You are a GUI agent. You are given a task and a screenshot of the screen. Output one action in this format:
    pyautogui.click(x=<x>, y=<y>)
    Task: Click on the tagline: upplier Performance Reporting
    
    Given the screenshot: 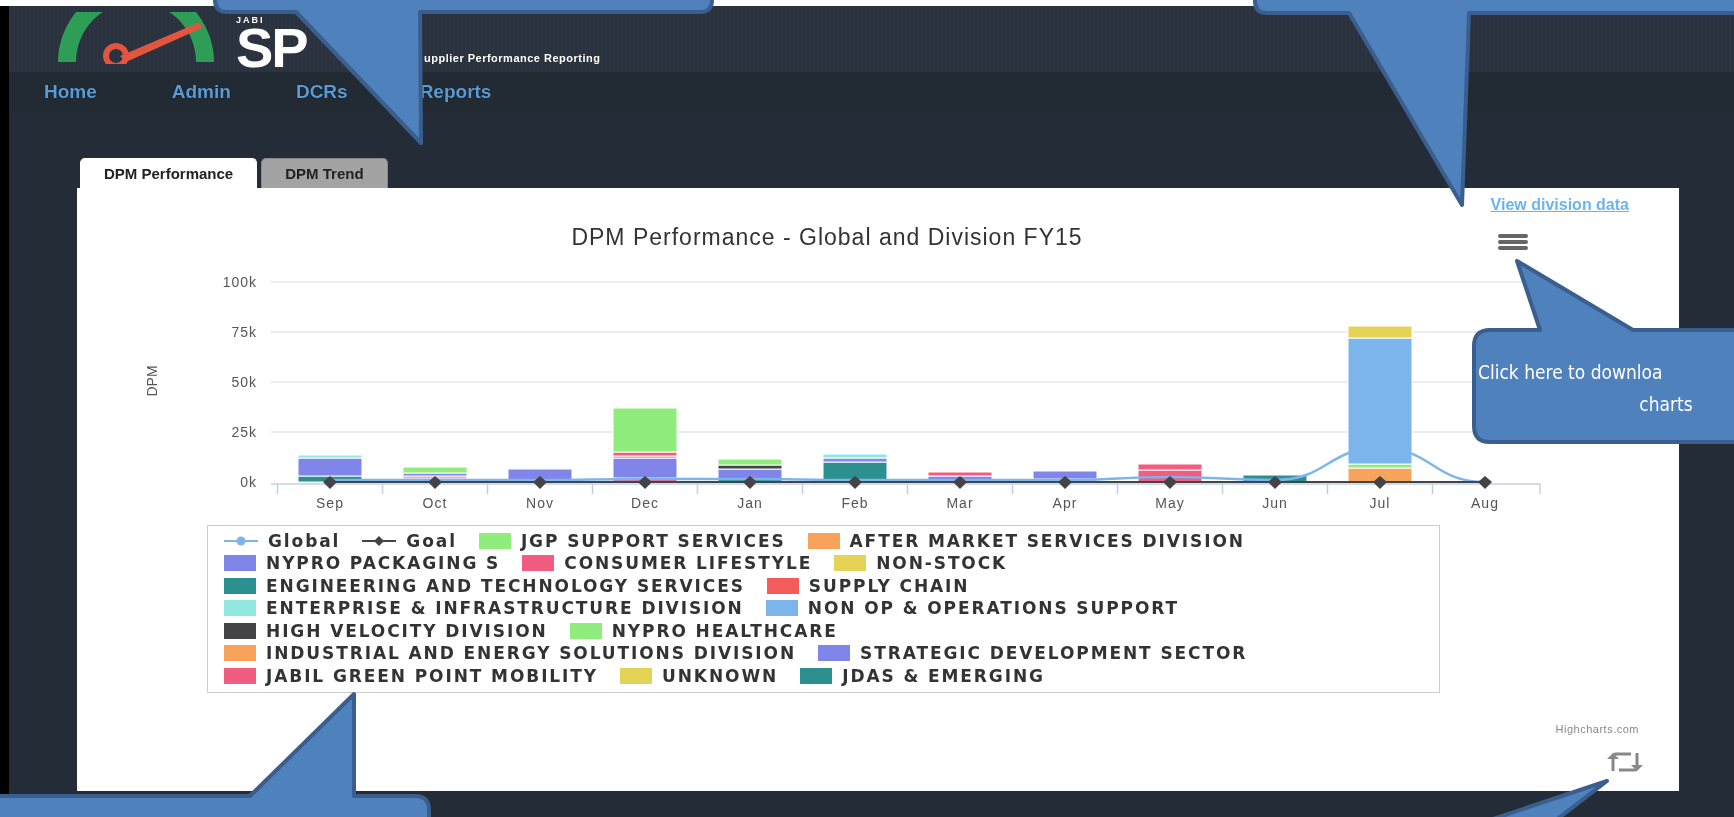 What is the action you would take?
    pyautogui.click(x=512, y=58)
    